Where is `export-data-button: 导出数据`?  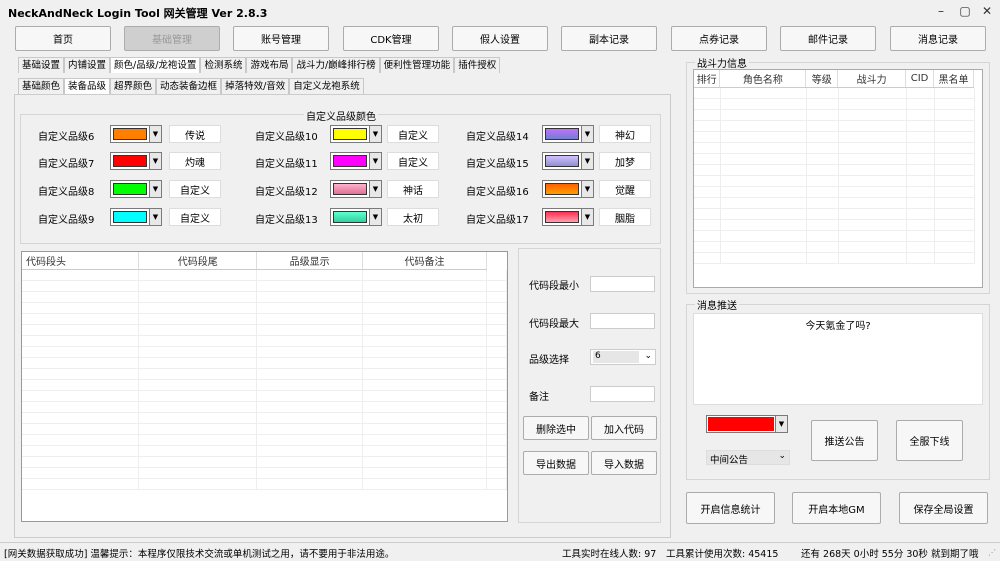 export-data-button: 导出数据 is located at coordinates (556, 463).